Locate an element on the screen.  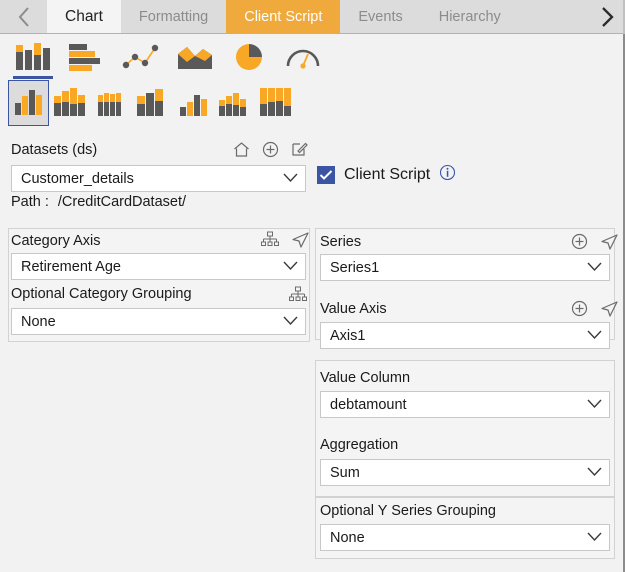
stacked-column-icon is located at coordinates (70, 103).